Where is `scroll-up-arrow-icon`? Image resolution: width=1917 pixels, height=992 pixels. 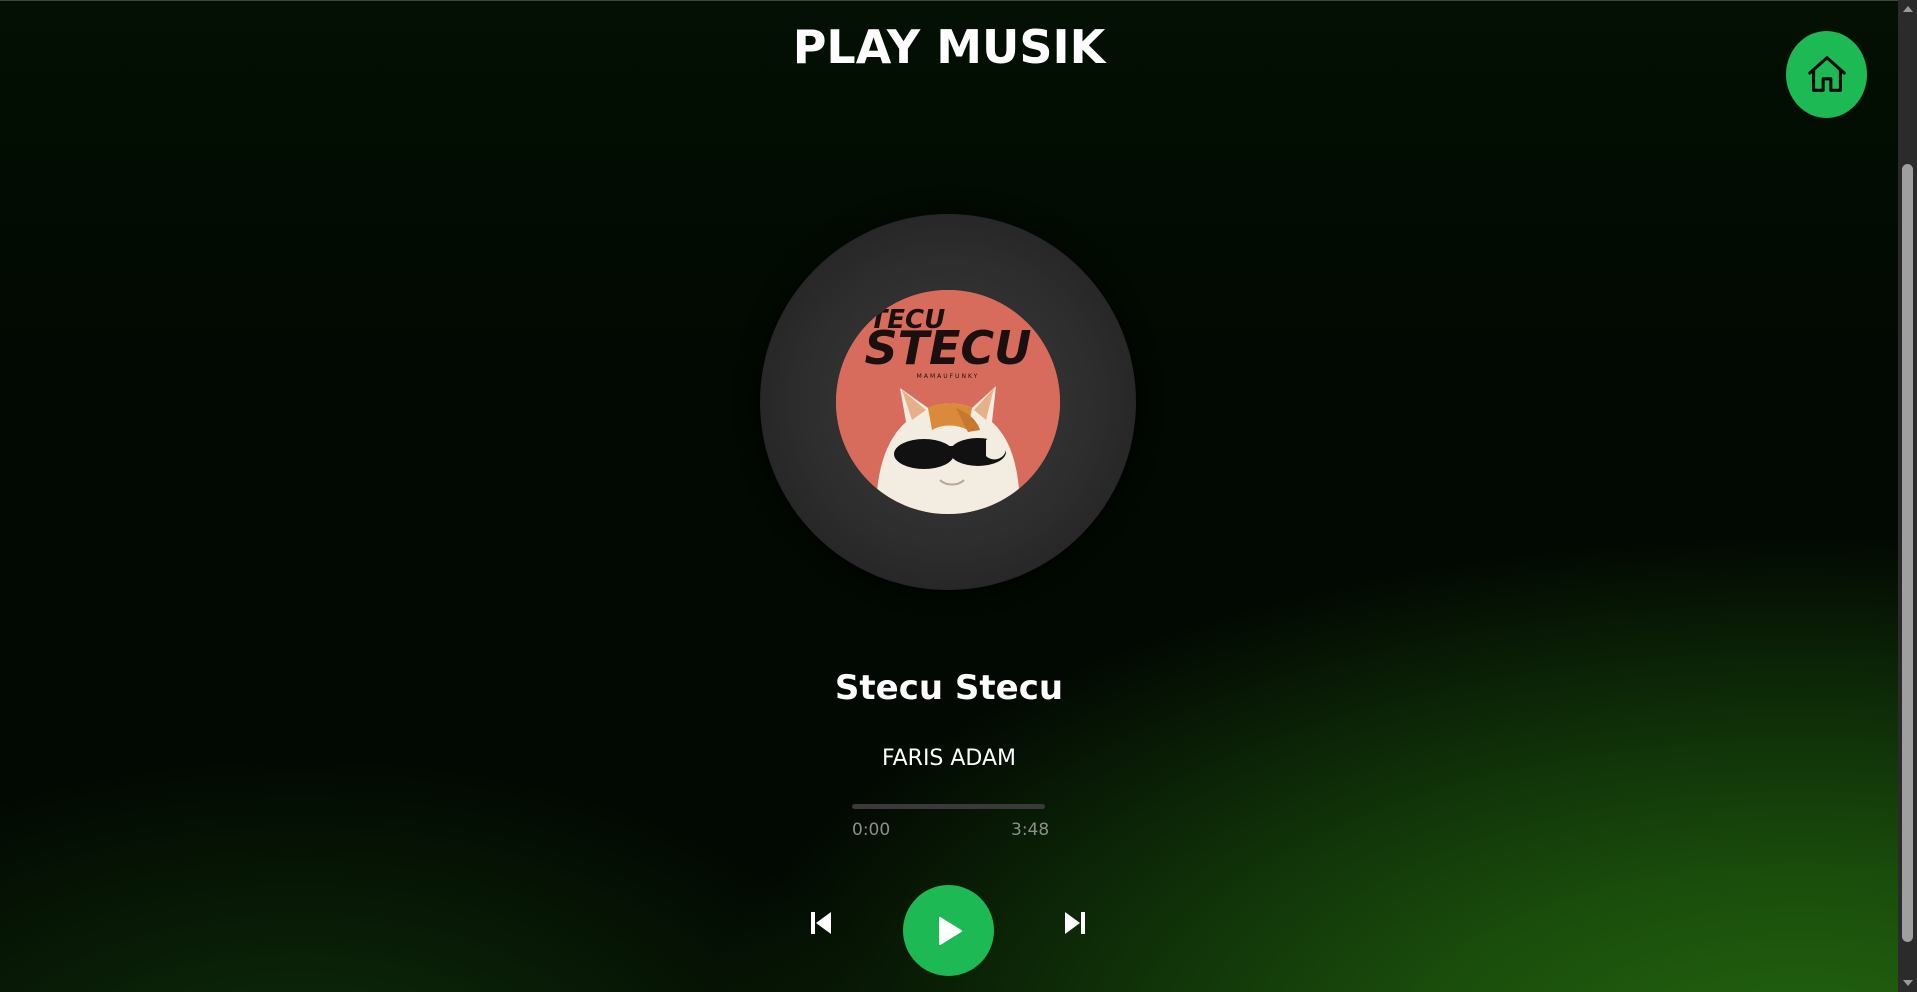 scroll-up-arrow-icon is located at coordinates (1908, 9).